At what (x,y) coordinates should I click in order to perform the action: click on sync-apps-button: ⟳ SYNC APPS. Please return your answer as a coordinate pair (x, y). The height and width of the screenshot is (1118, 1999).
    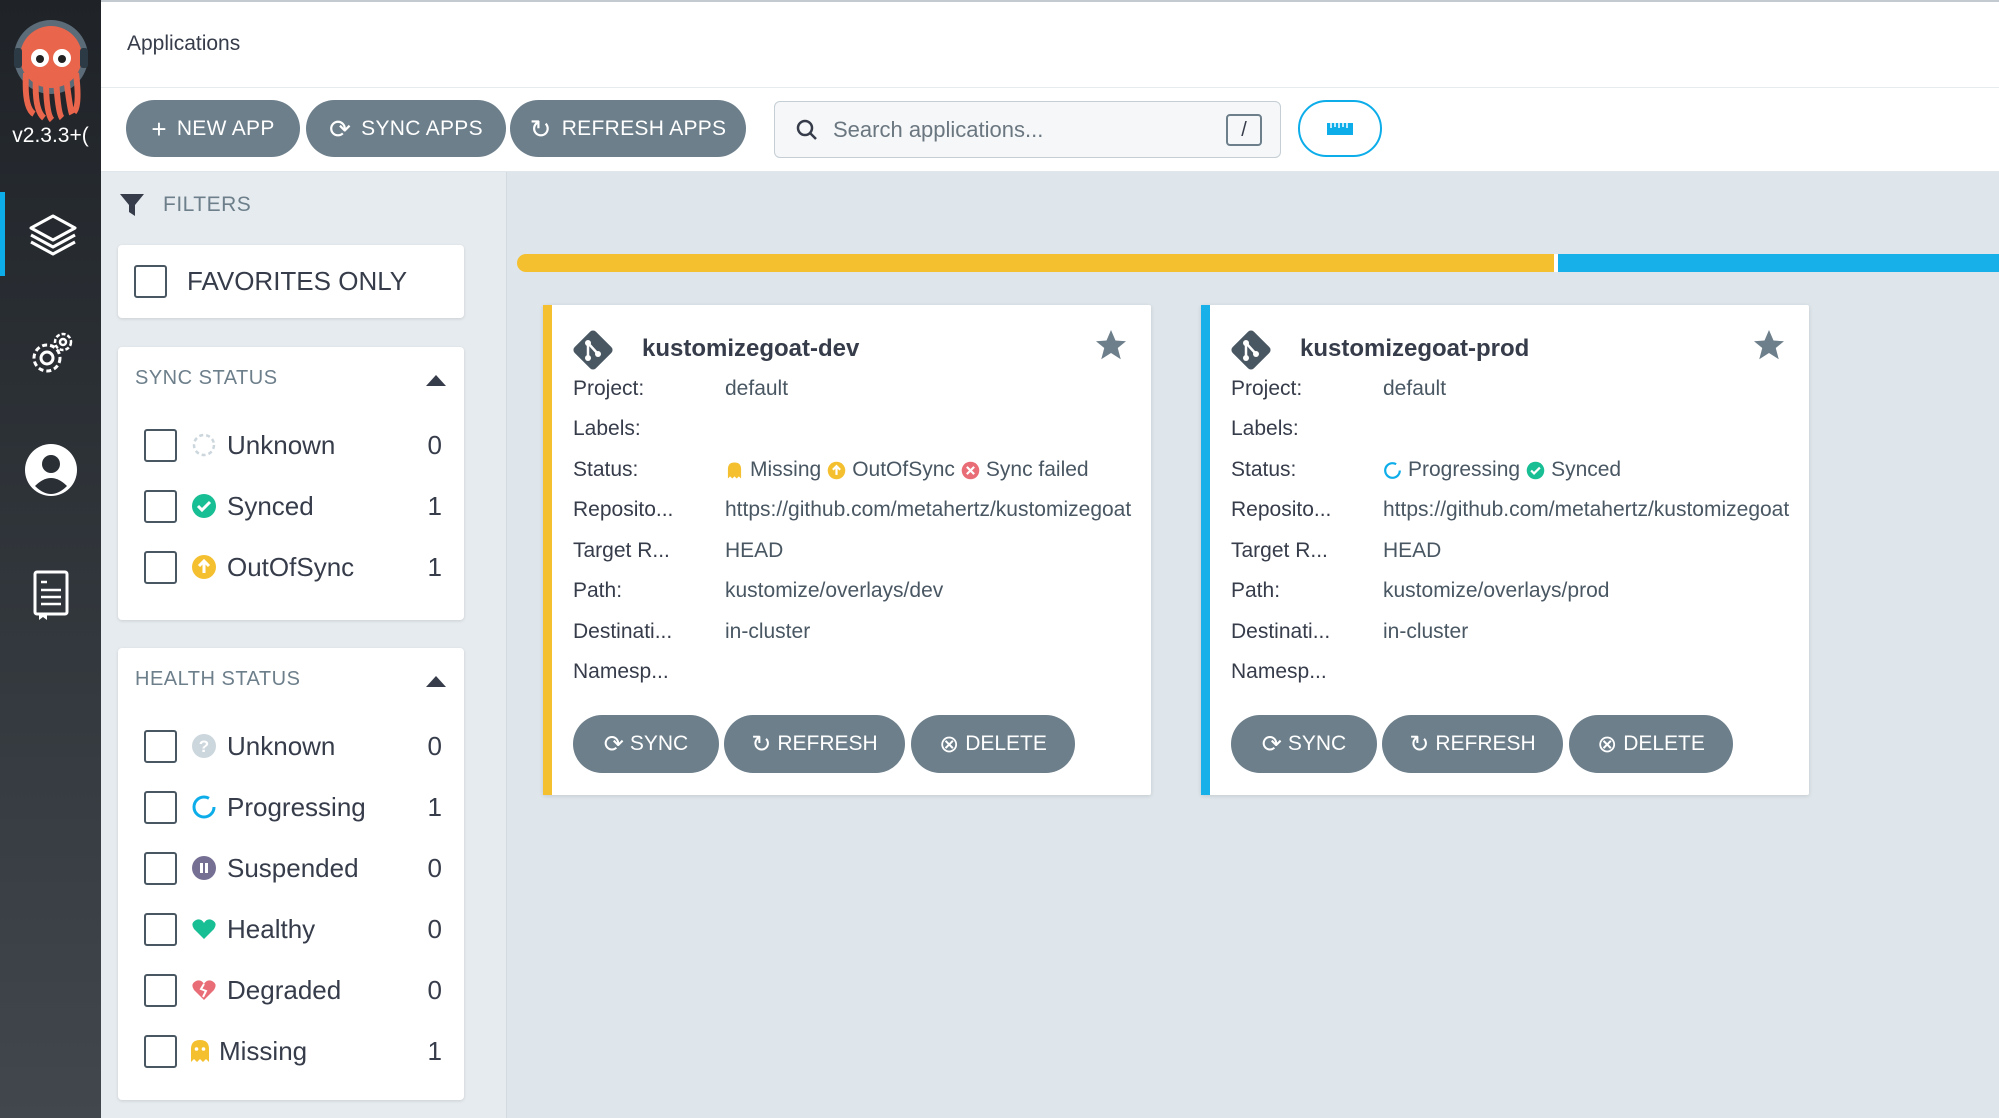
    Looking at the image, I should click on (406, 128).